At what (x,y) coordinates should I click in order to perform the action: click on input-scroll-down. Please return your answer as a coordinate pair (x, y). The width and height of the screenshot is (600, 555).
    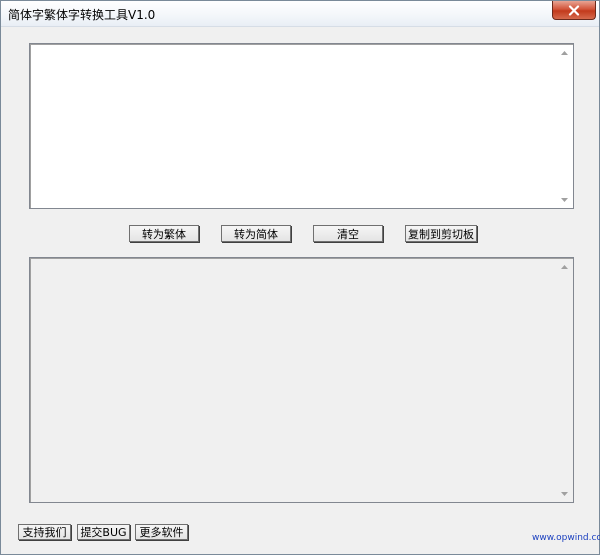
    Looking at the image, I should click on (564, 199).